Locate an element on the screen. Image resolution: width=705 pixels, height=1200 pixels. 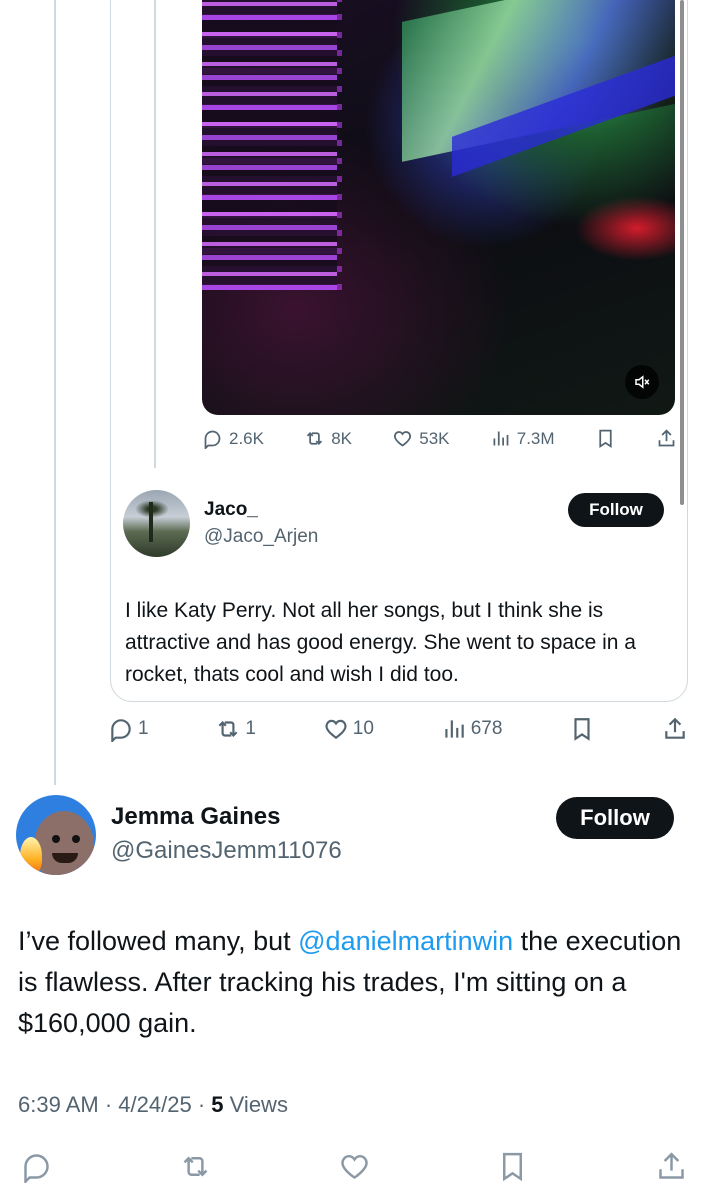
avatar-face is located at coordinates (64, 843).